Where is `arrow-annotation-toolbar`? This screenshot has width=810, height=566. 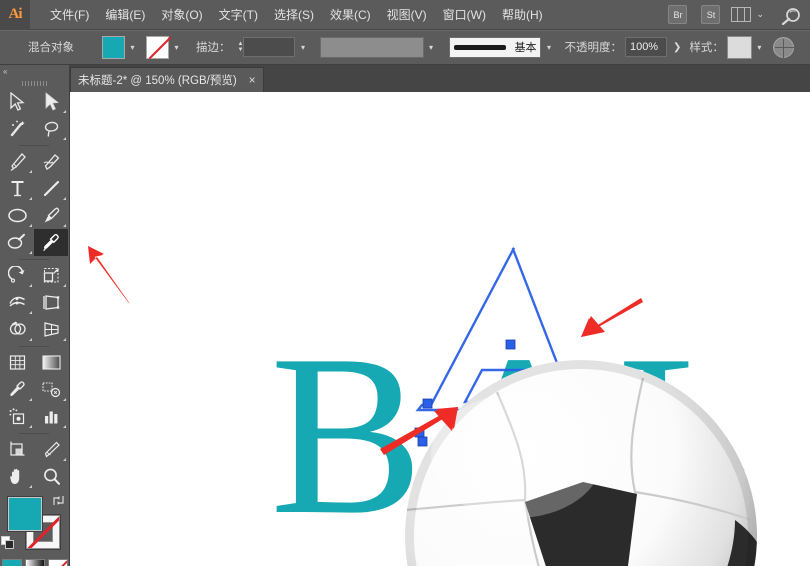
arrow-annotation-toolbar is located at coordinates (109, 275).